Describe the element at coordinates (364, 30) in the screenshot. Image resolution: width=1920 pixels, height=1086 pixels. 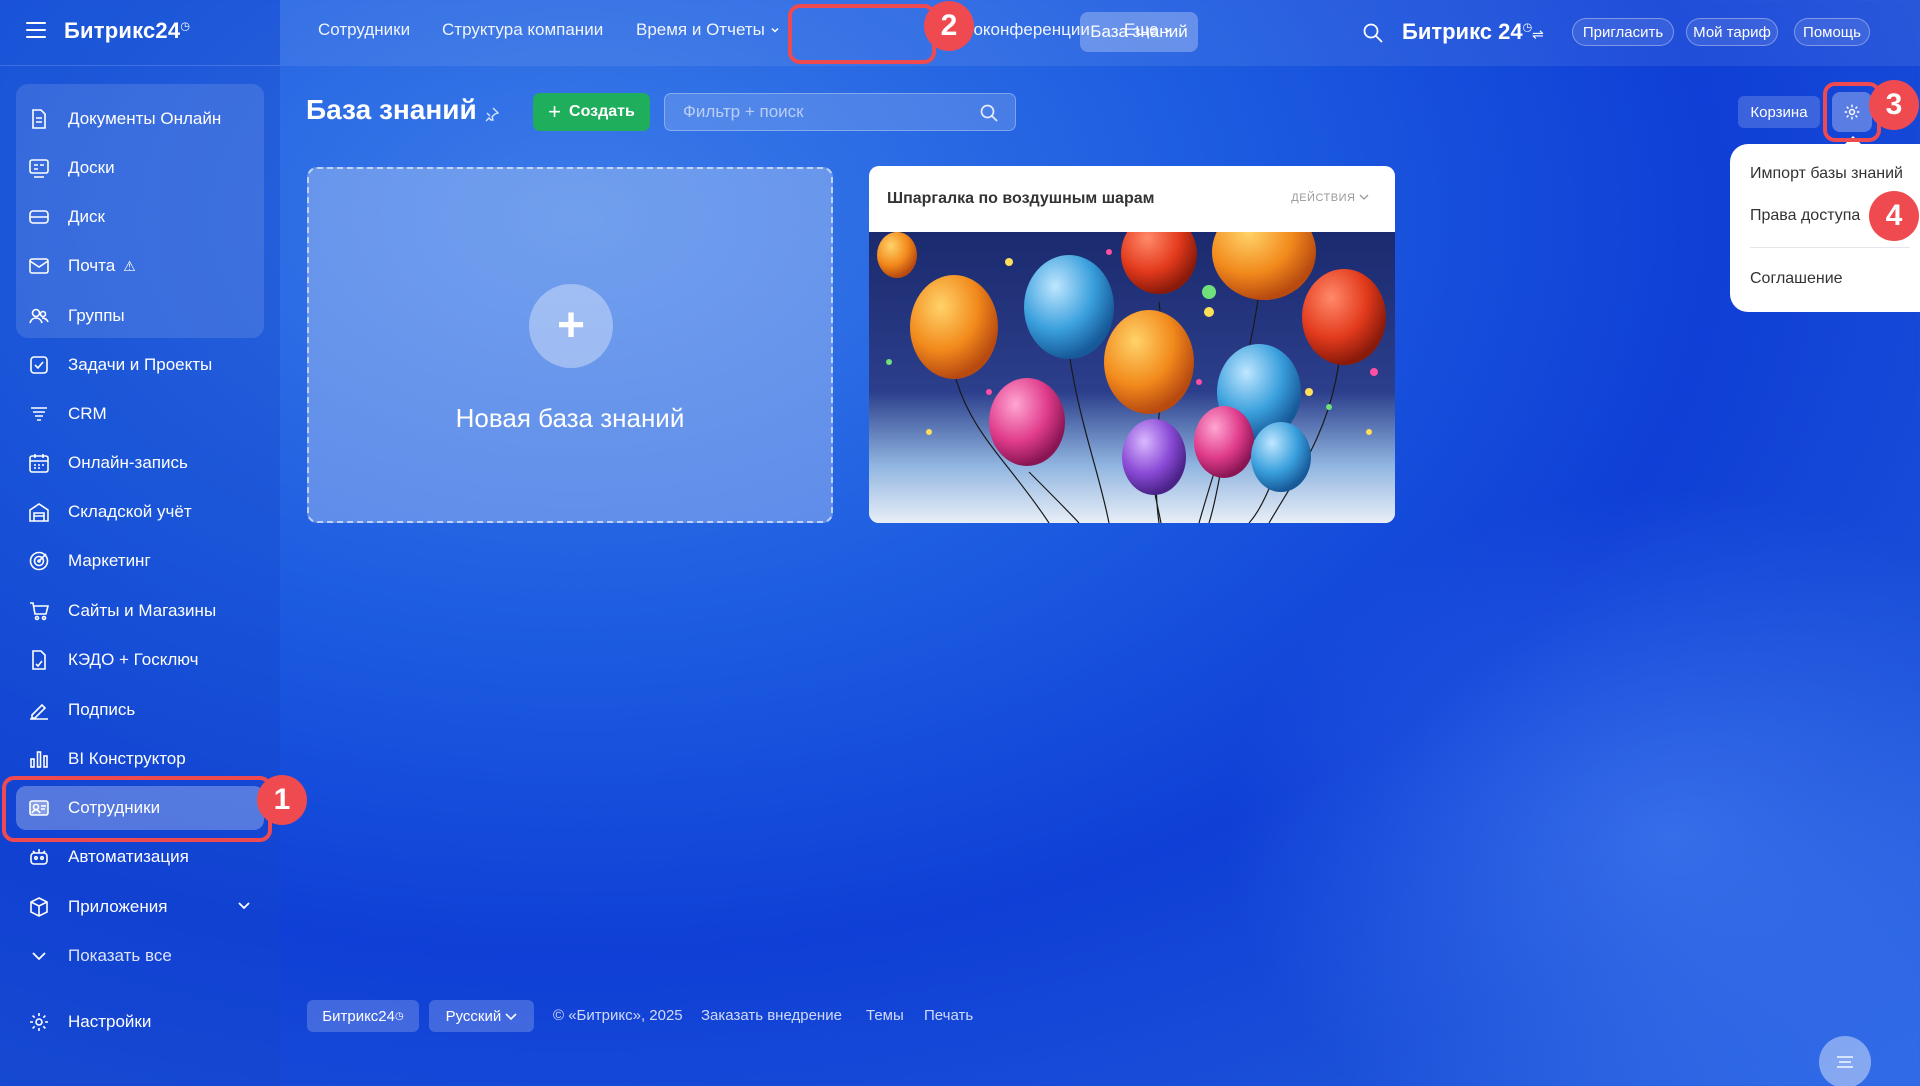
I see `tab-employees: Сотрудники` at that location.